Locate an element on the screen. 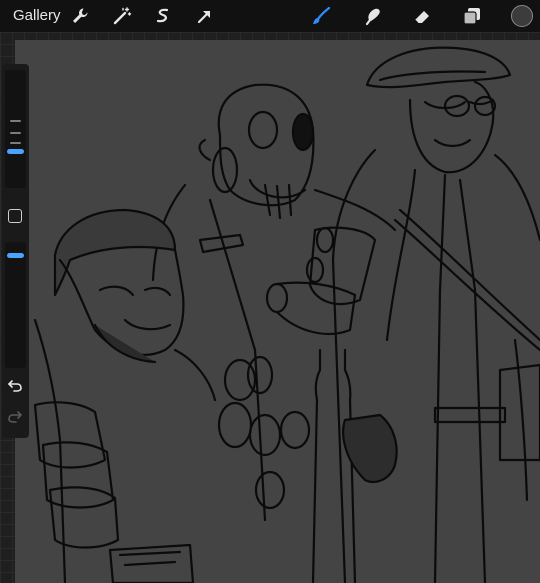 This screenshot has height=583, width=540. side-slider-panel is located at coordinates (15, 251).